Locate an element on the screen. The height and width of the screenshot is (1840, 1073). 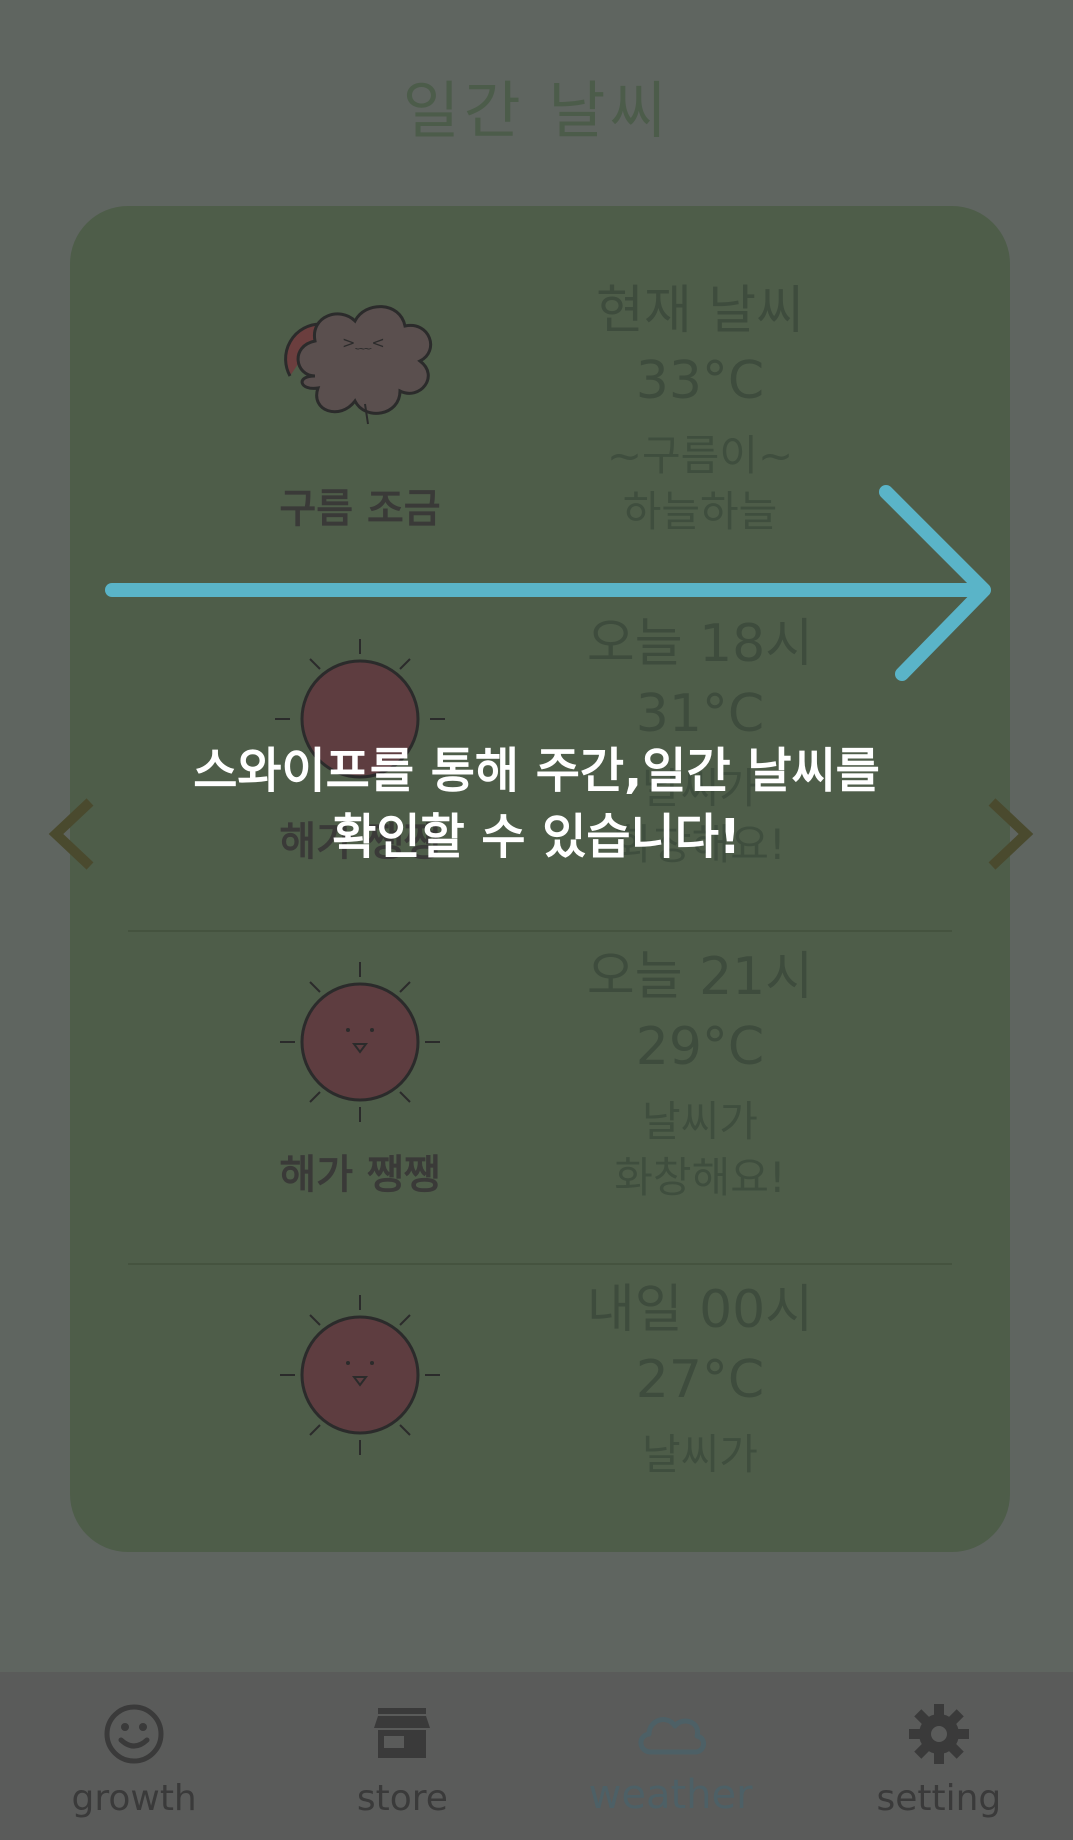
forecast-time: 내일 00시 is located at coordinates (700, 1310).